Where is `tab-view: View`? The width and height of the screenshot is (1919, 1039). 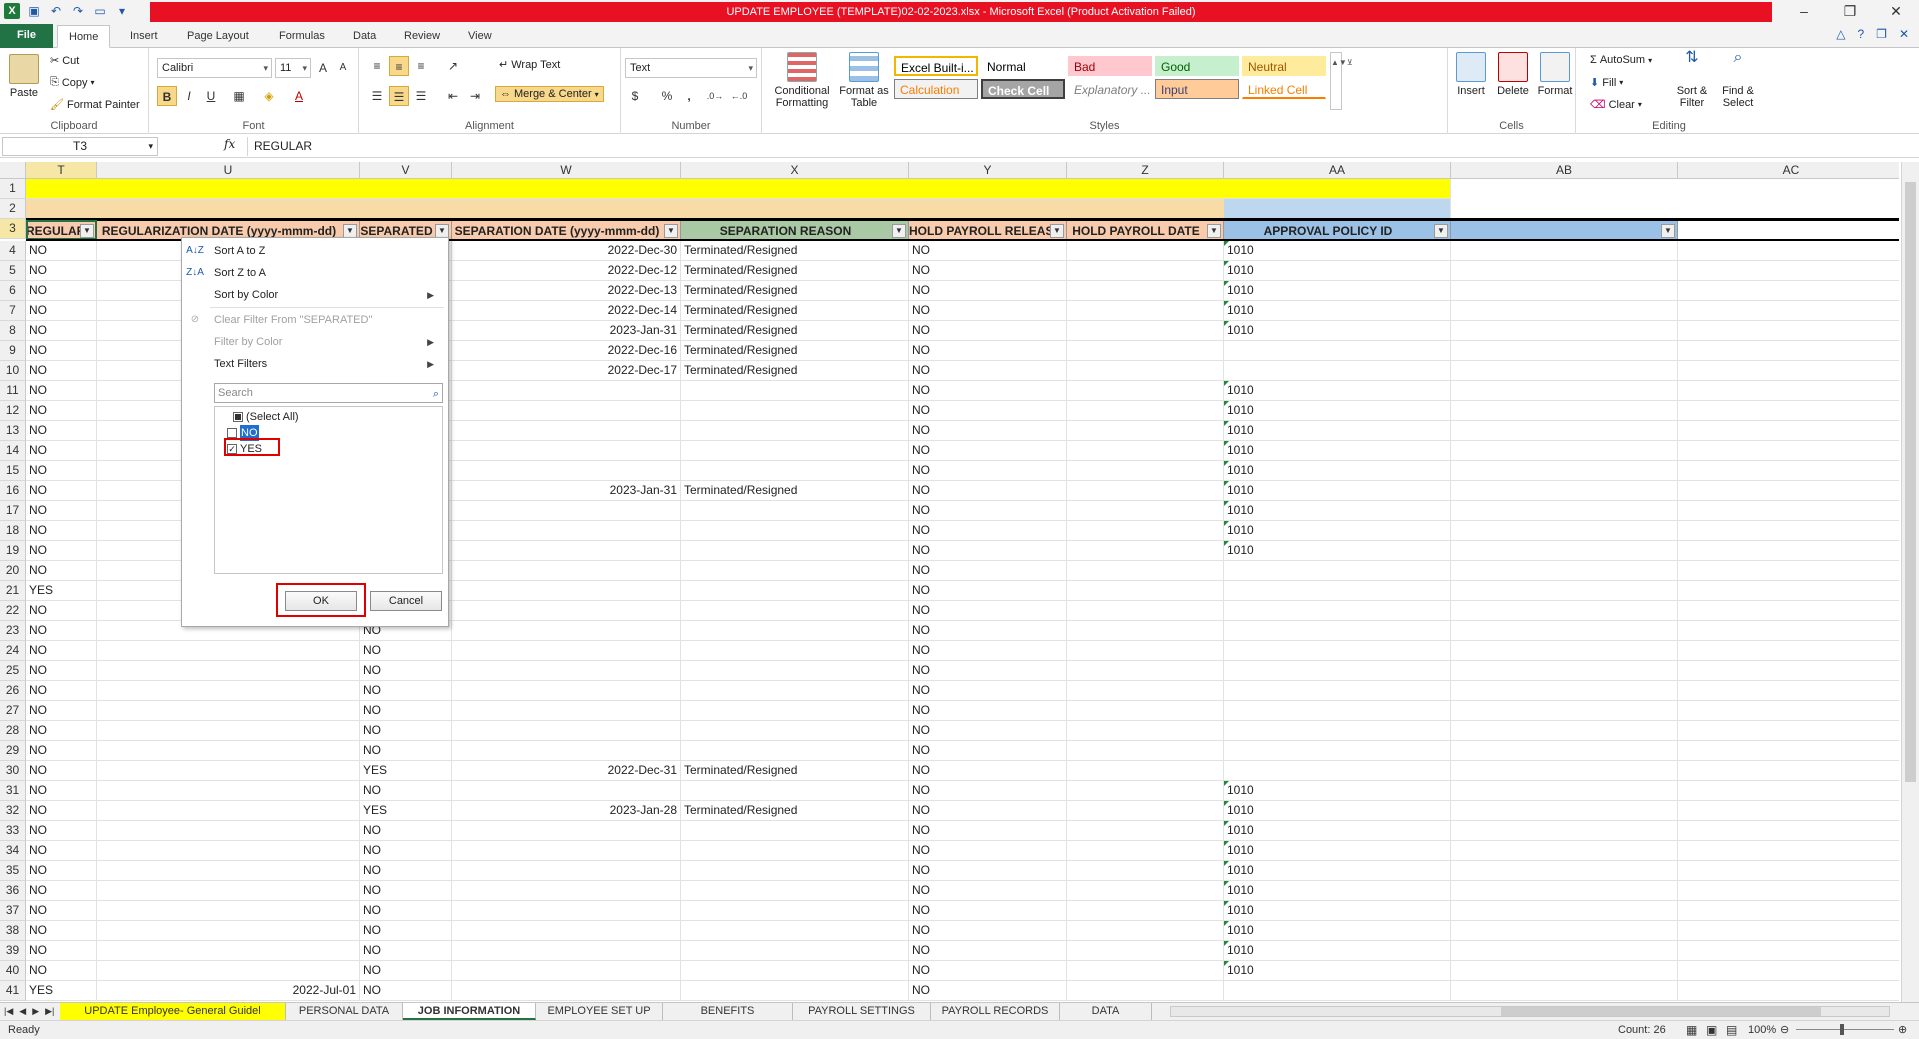 tab-view: View is located at coordinates (480, 36).